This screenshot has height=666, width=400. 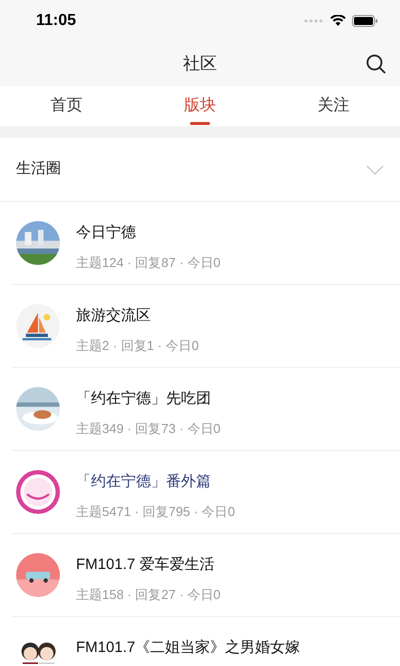 What do you see at coordinates (200, 106) in the screenshot?
I see `tab: 版块` at bounding box center [200, 106].